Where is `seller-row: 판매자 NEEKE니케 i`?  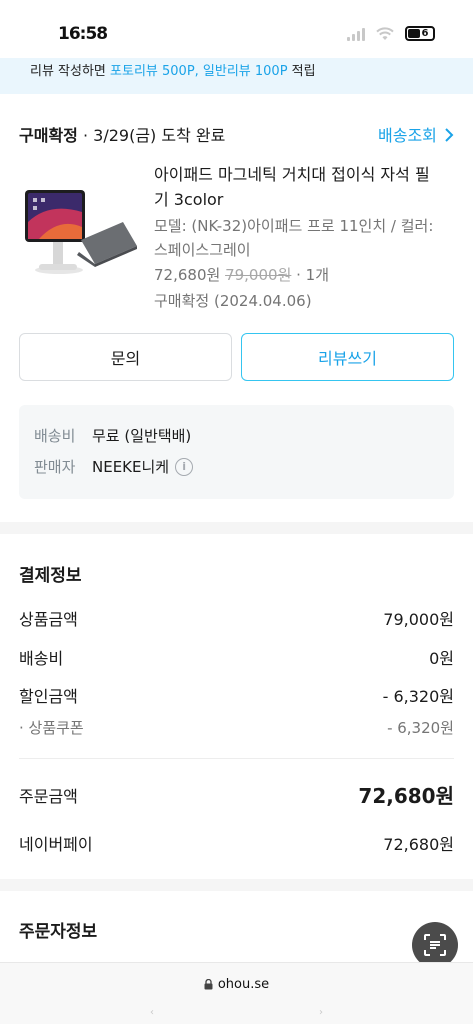
seller-row: 판매자 NEEKE니케 i is located at coordinates (114, 466).